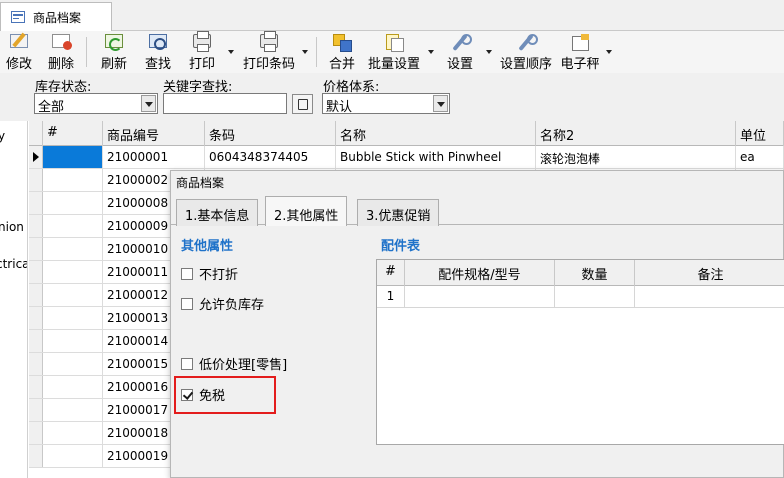  I want to click on column-header-name2: 名称2, so click(636, 133).